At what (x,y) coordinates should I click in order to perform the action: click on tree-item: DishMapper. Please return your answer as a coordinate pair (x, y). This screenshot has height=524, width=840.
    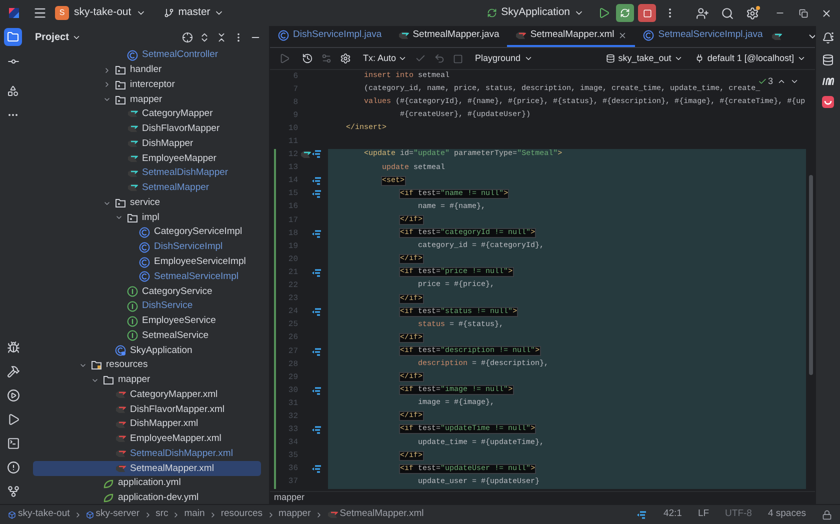
    Looking at the image, I should click on (147, 144).